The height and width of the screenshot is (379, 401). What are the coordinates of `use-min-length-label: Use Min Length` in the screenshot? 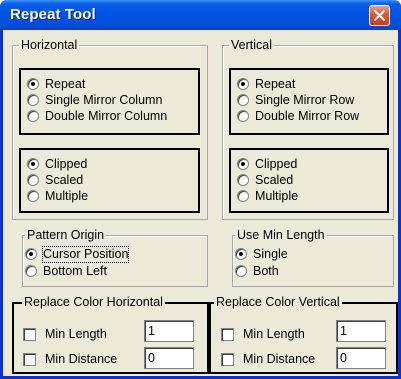 It's located at (281, 235).